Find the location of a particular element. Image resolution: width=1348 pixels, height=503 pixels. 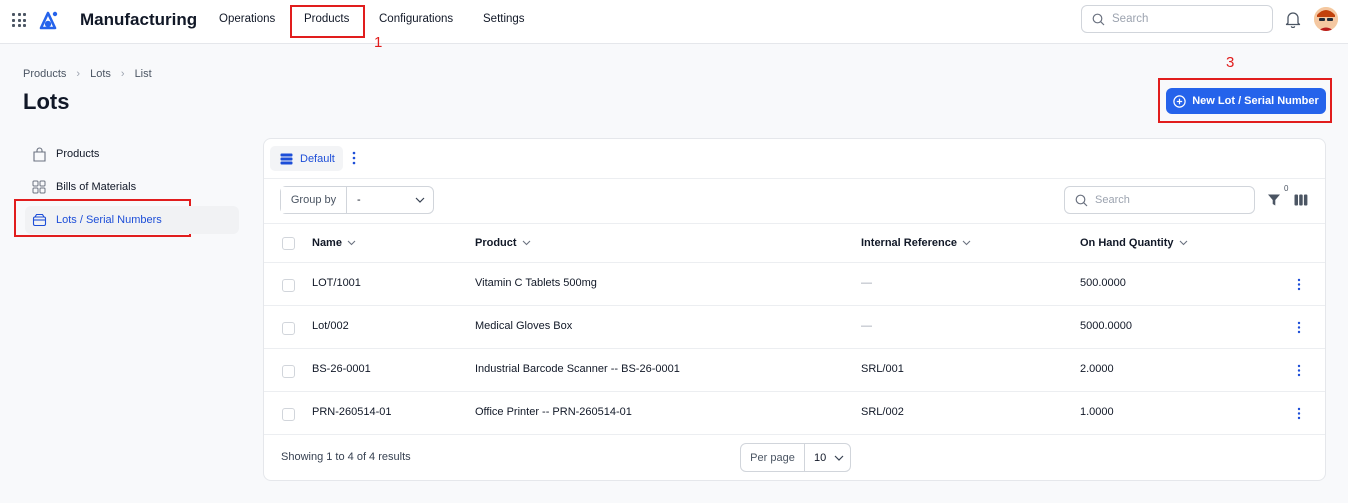

sidebar-item-products: Products is located at coordinates (132, 154).